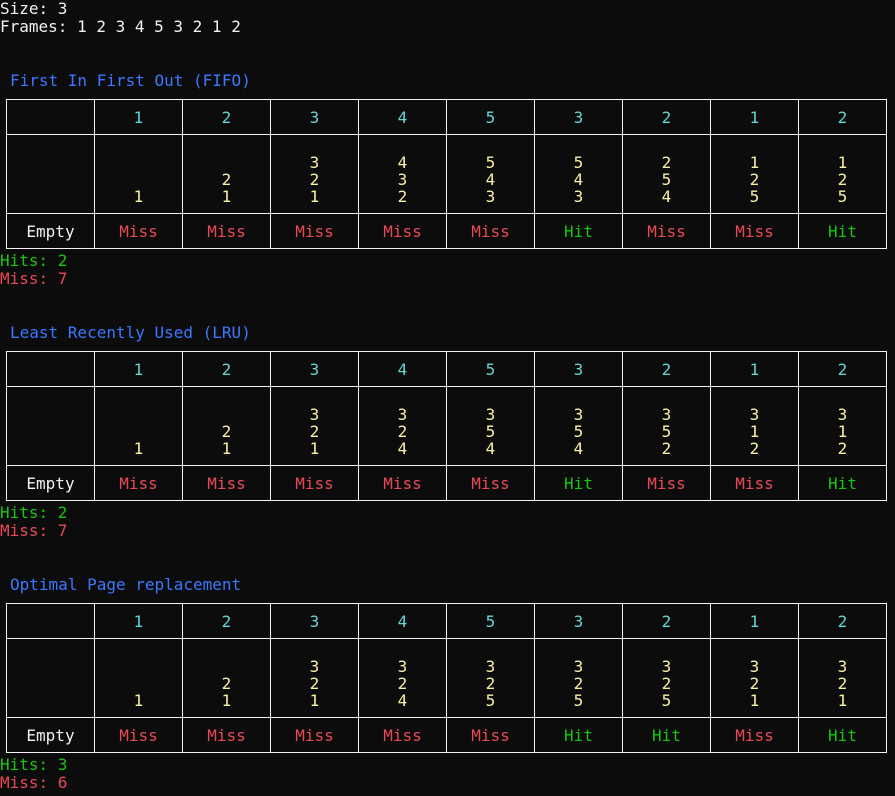 Image resolution: width=895 pixels, height=796 pixels. I want to click on empty-label: Empty, so click(50, 483).